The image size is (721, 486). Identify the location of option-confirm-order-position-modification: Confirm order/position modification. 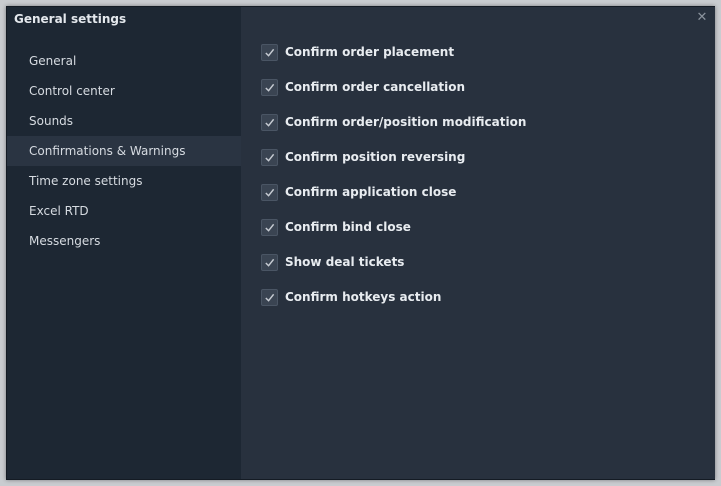
(393, 122).